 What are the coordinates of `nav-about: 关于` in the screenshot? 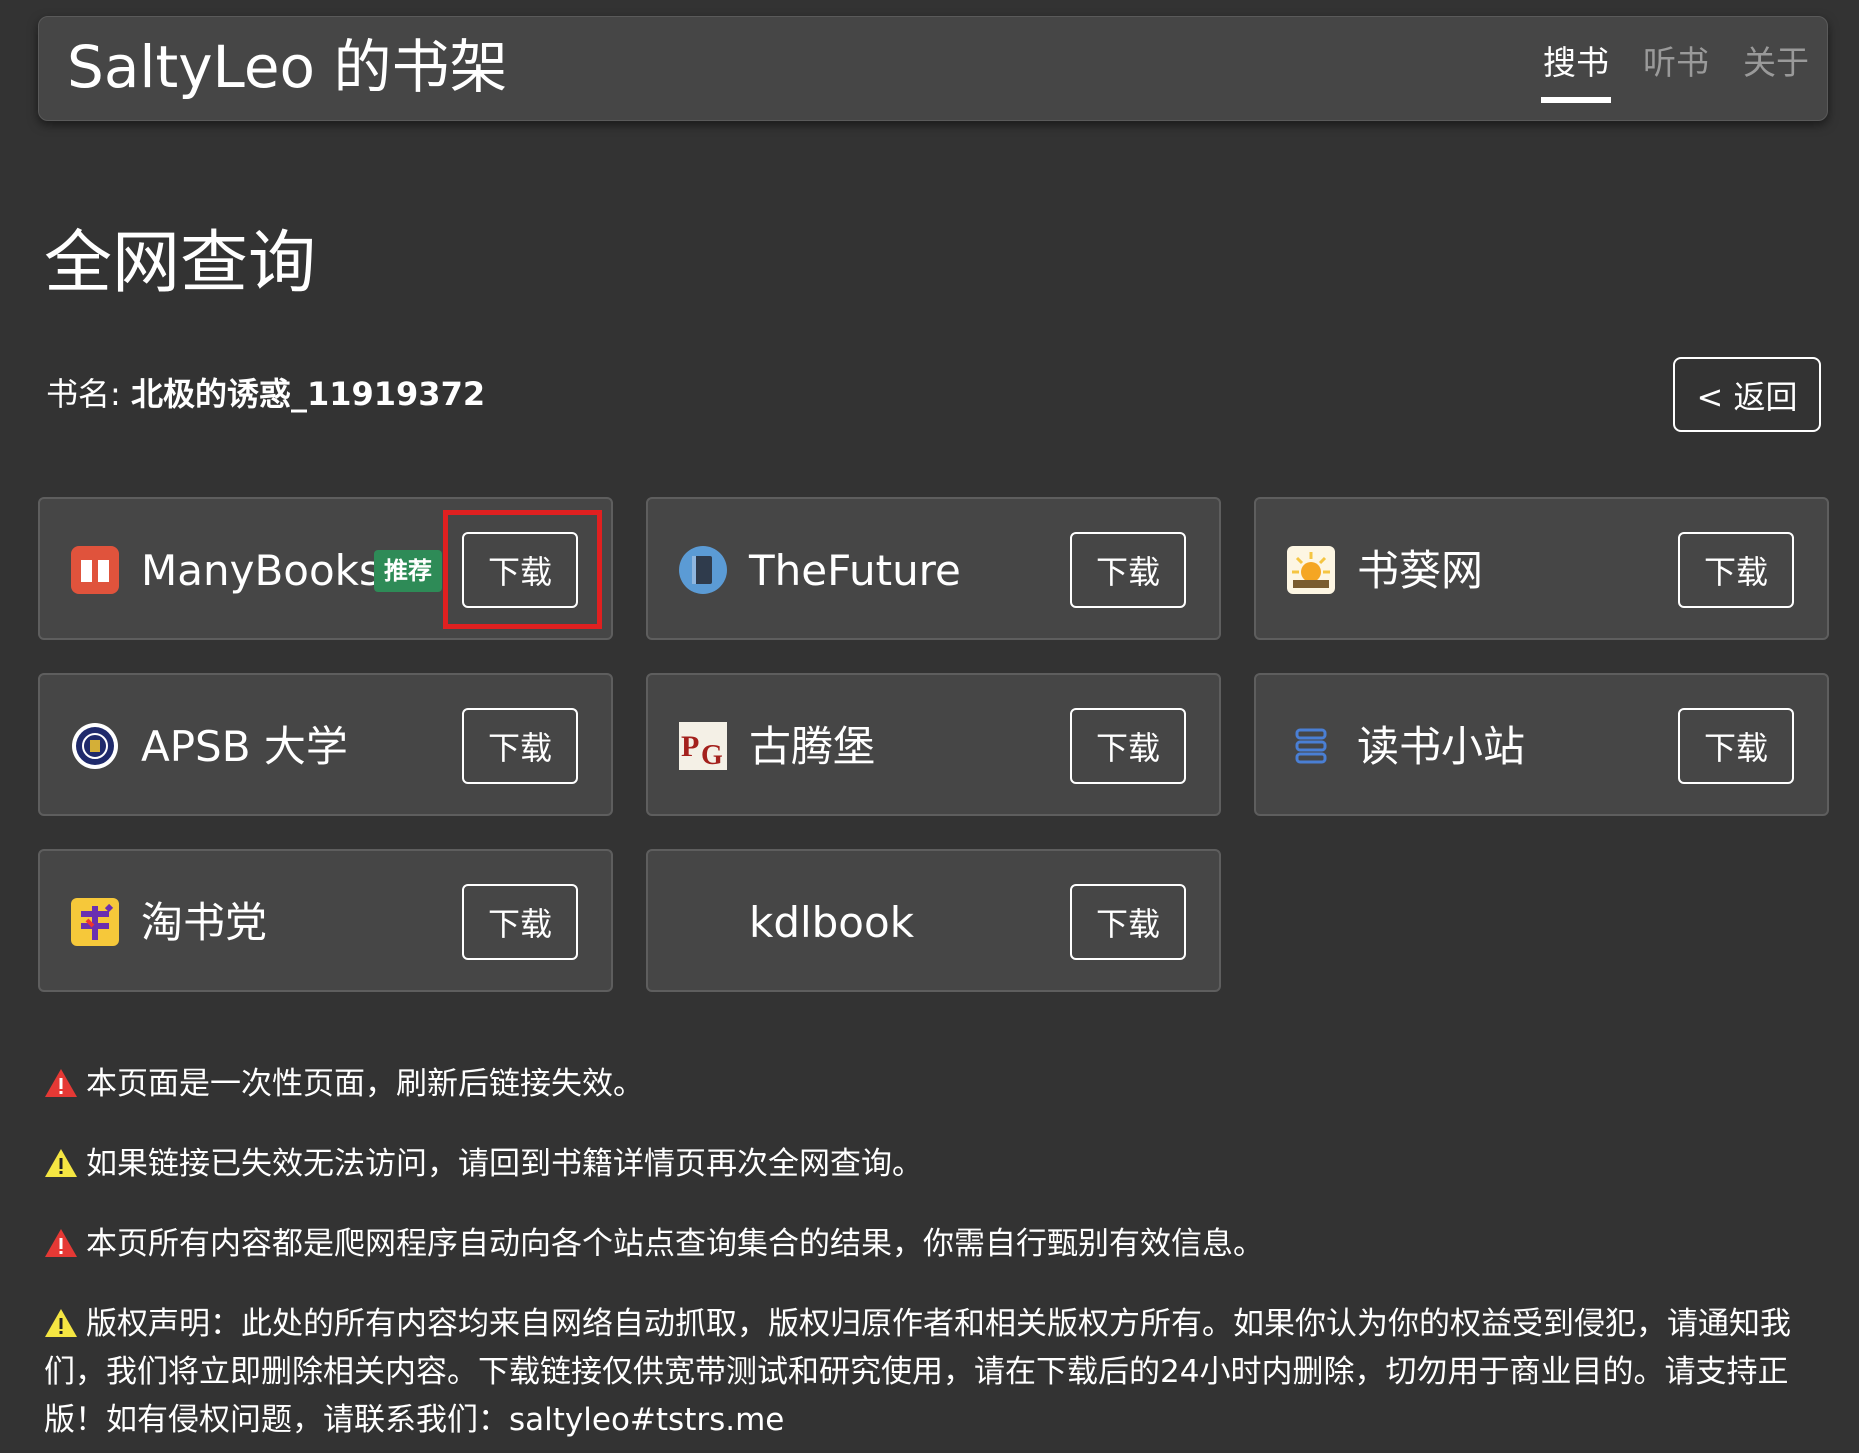 It's located at (1776, 63).